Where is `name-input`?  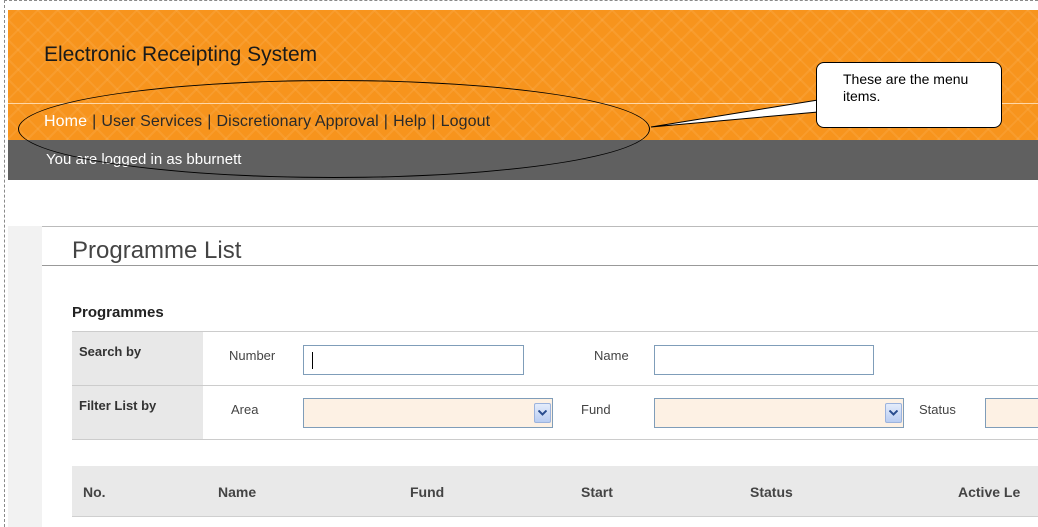
name-input is located at coordinates (764, 360).